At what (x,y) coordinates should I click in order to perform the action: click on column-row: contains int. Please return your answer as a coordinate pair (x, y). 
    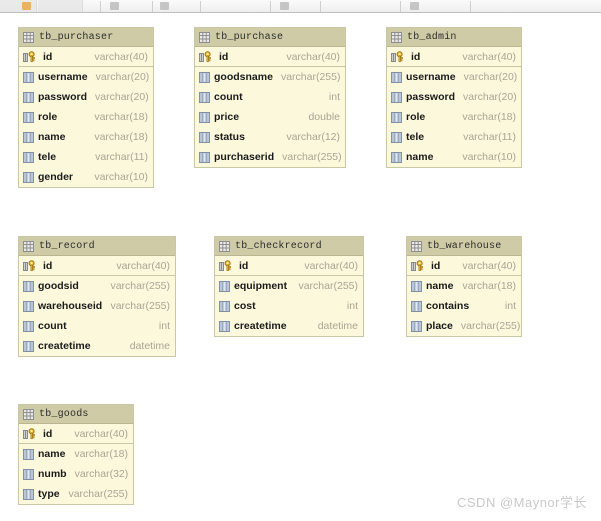
    Looking at the image, I should click on (464, 306).